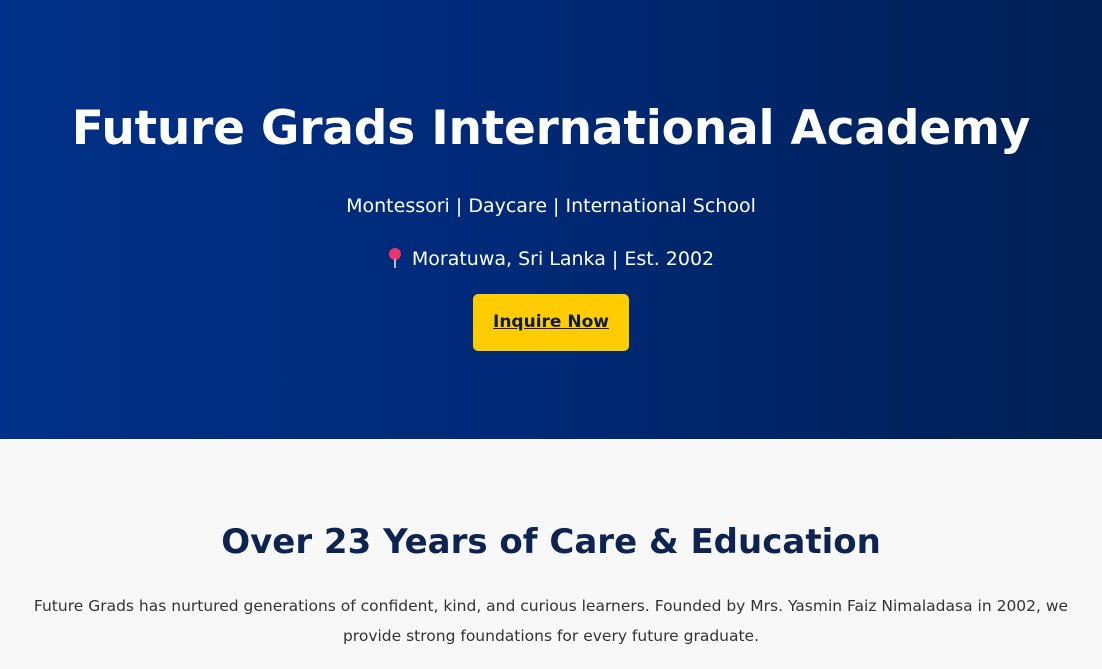 The width and height of the screenshot is (1102, 669). Describe the element at coordinates (551, 128) in the screenshot. I see `hero-title: Future Grads International Academy` at that location.